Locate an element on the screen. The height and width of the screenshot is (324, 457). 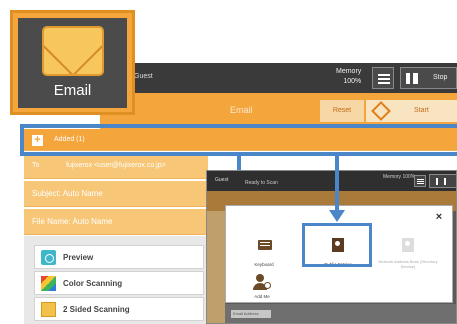
preview-button: Preview is located at coordinates (119, 257).